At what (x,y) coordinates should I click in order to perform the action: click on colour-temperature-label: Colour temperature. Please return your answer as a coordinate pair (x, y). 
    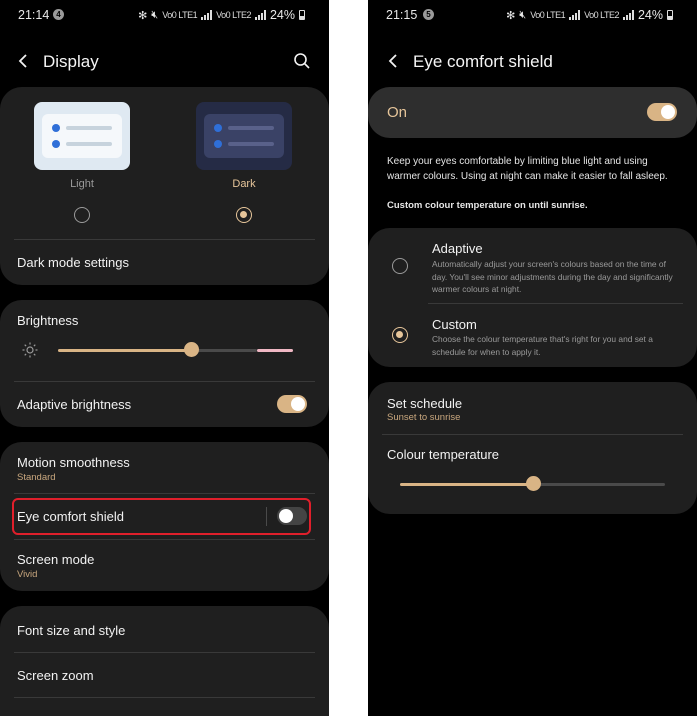
    Looking at the image, I should click on (443, 454).